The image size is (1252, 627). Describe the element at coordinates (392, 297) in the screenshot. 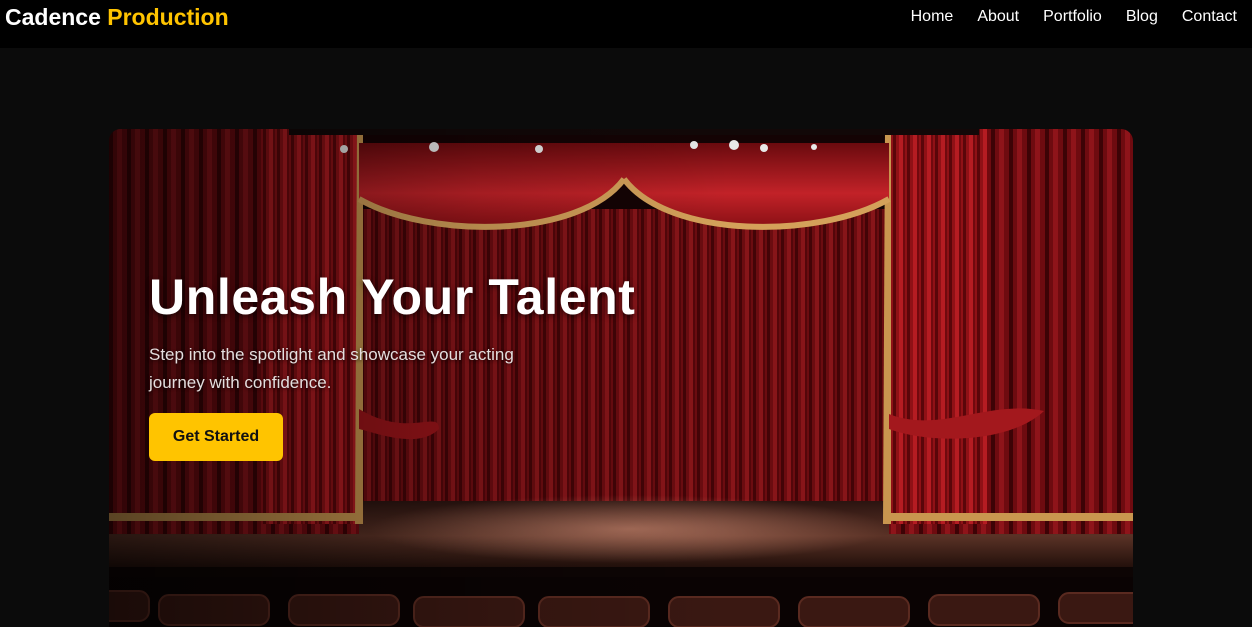

I see `hero-title: Unleash Your Talent` at that location.